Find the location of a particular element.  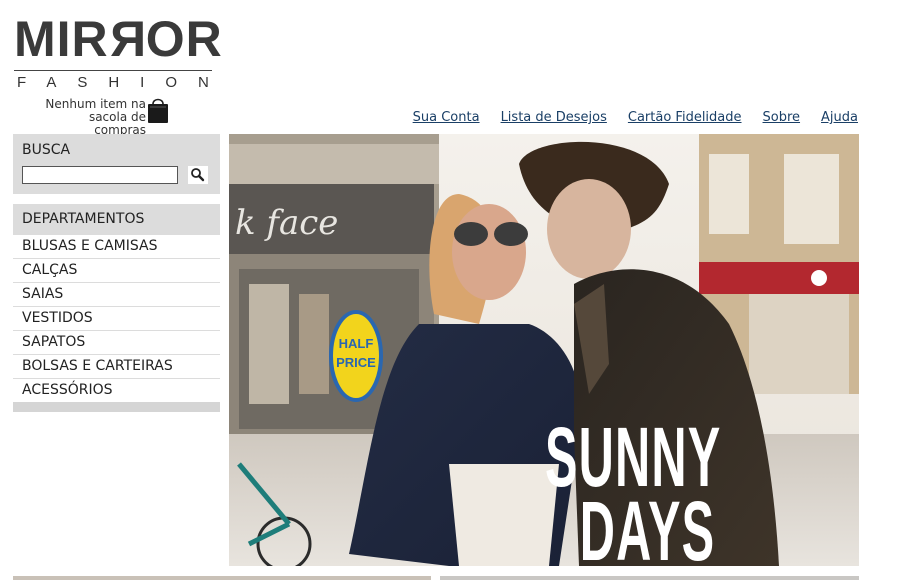

department-item-vestidos: VESTIDOS is located at coordinates (116, 319).